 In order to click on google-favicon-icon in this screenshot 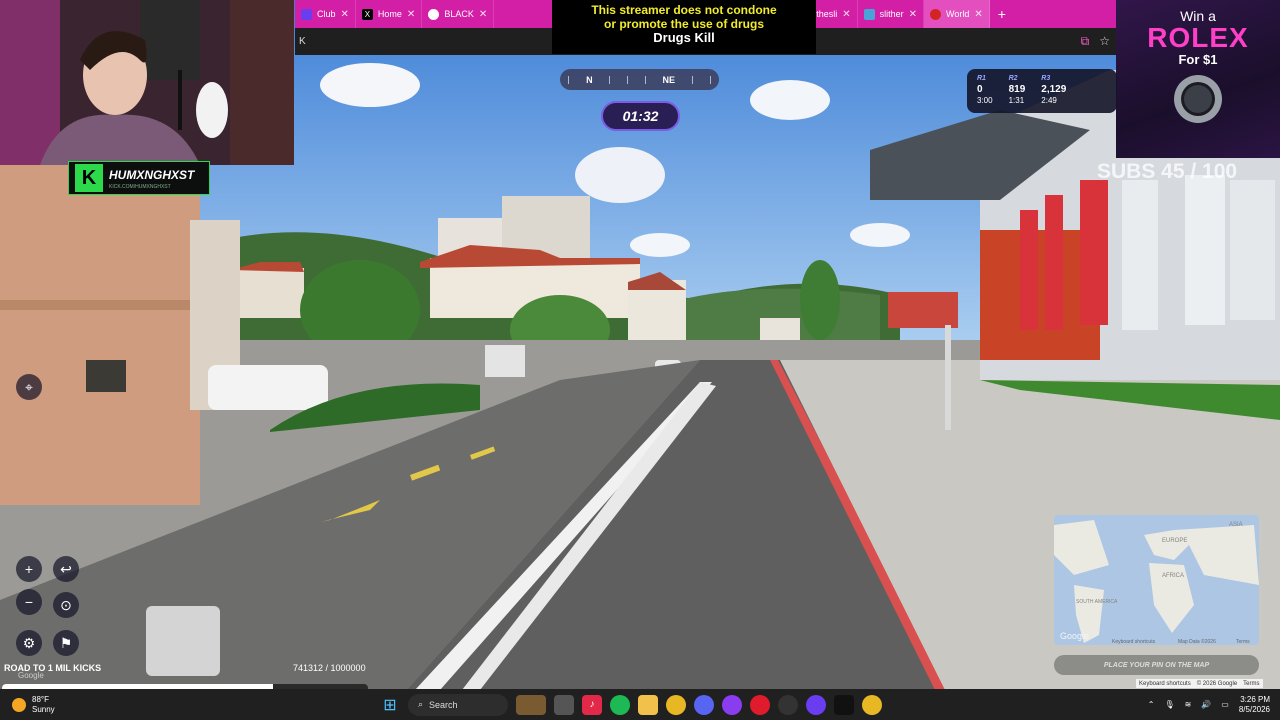, I will do `click(434, 14)`.